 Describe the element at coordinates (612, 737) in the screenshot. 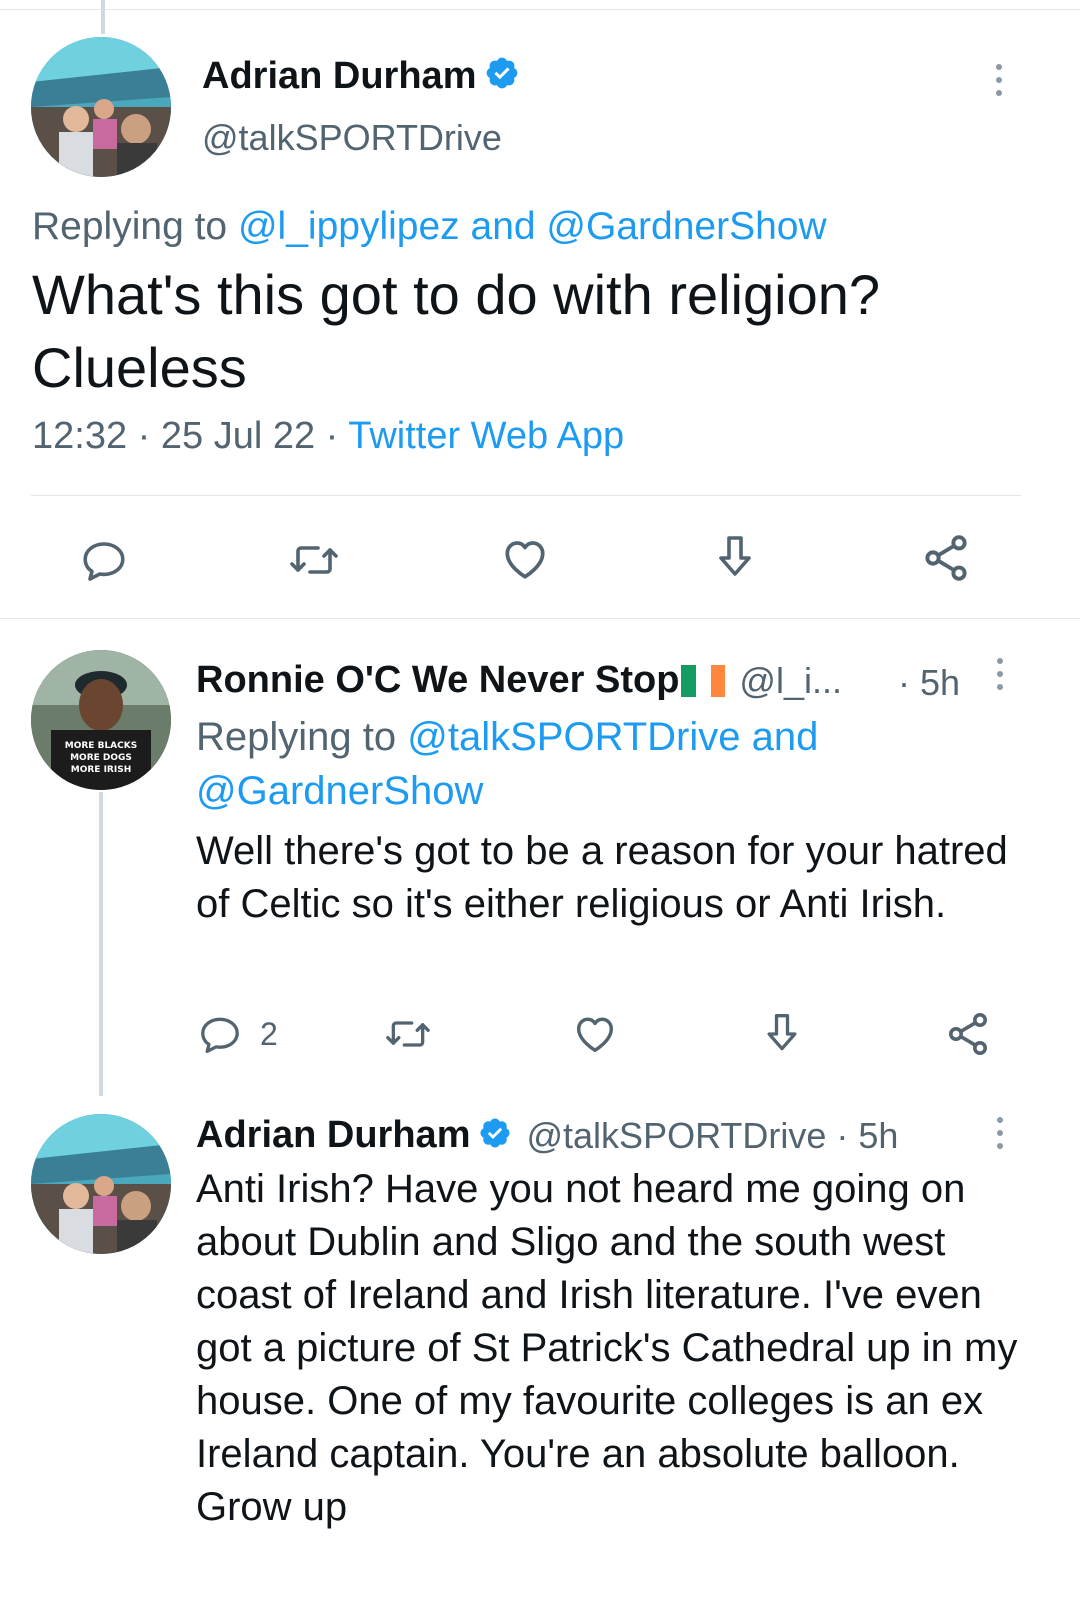

I see `replying-to-users-link: @talkSPORTDrive and` at that location.